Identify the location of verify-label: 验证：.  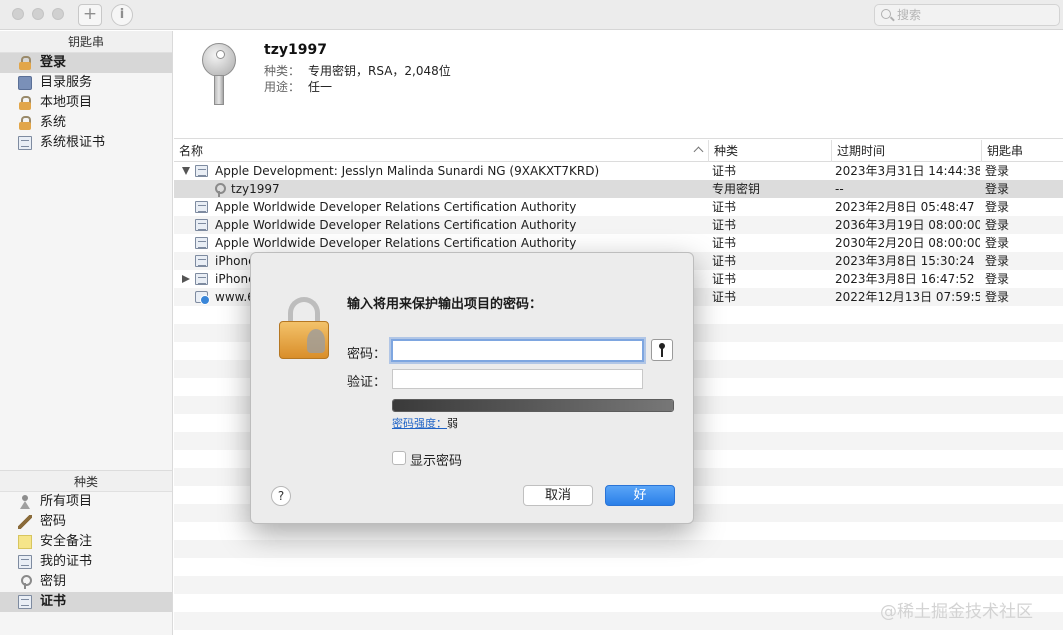
(367, 382).